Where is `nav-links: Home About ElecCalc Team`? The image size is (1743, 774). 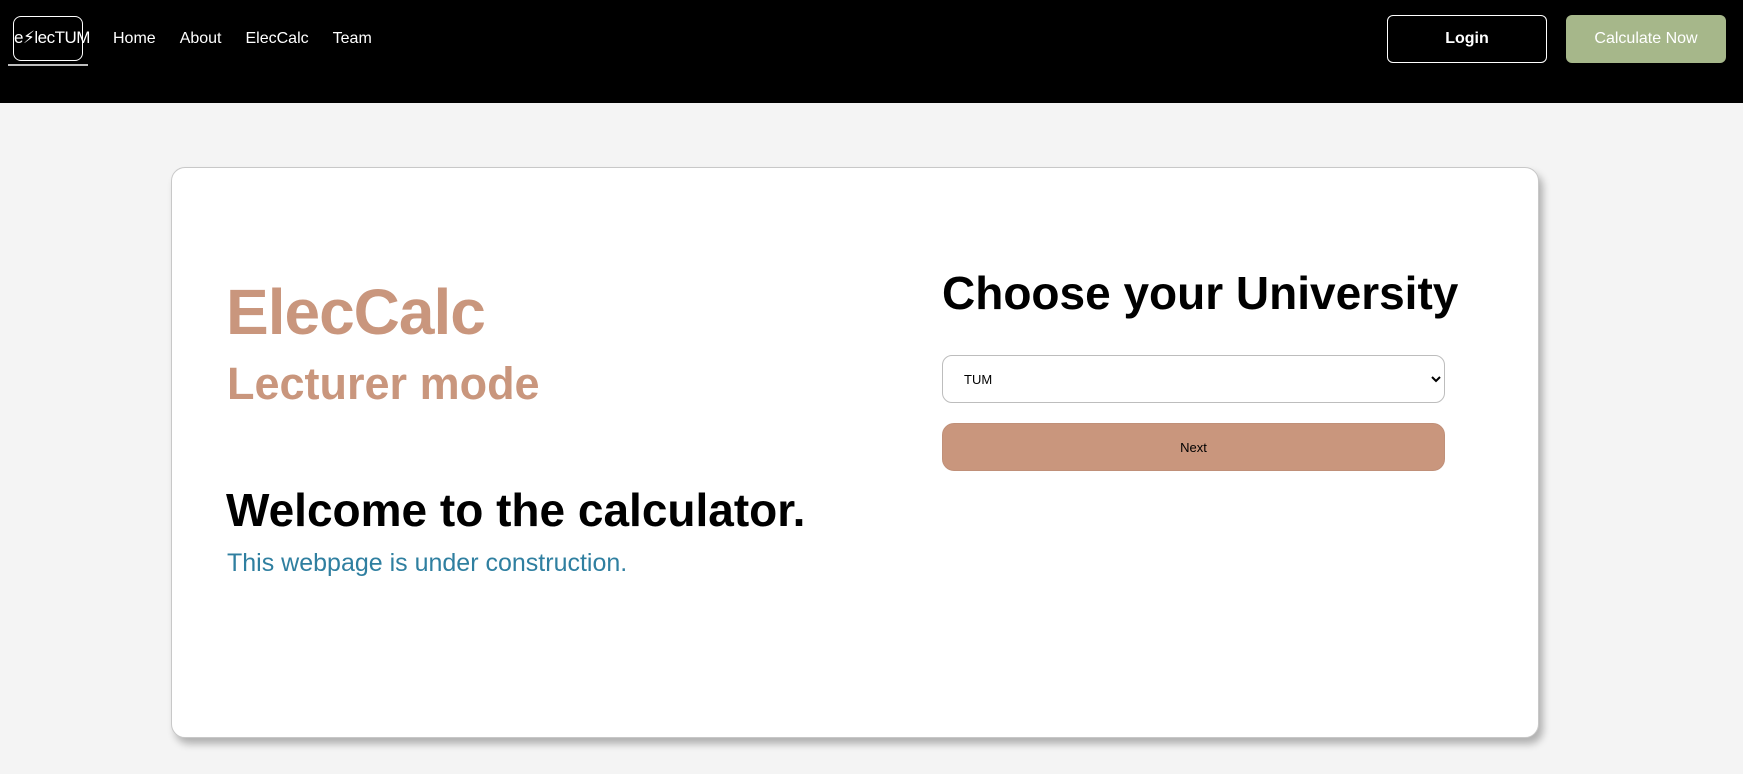
nav-links: Home About ElecCalc Team is located at coordinates (242, 39).